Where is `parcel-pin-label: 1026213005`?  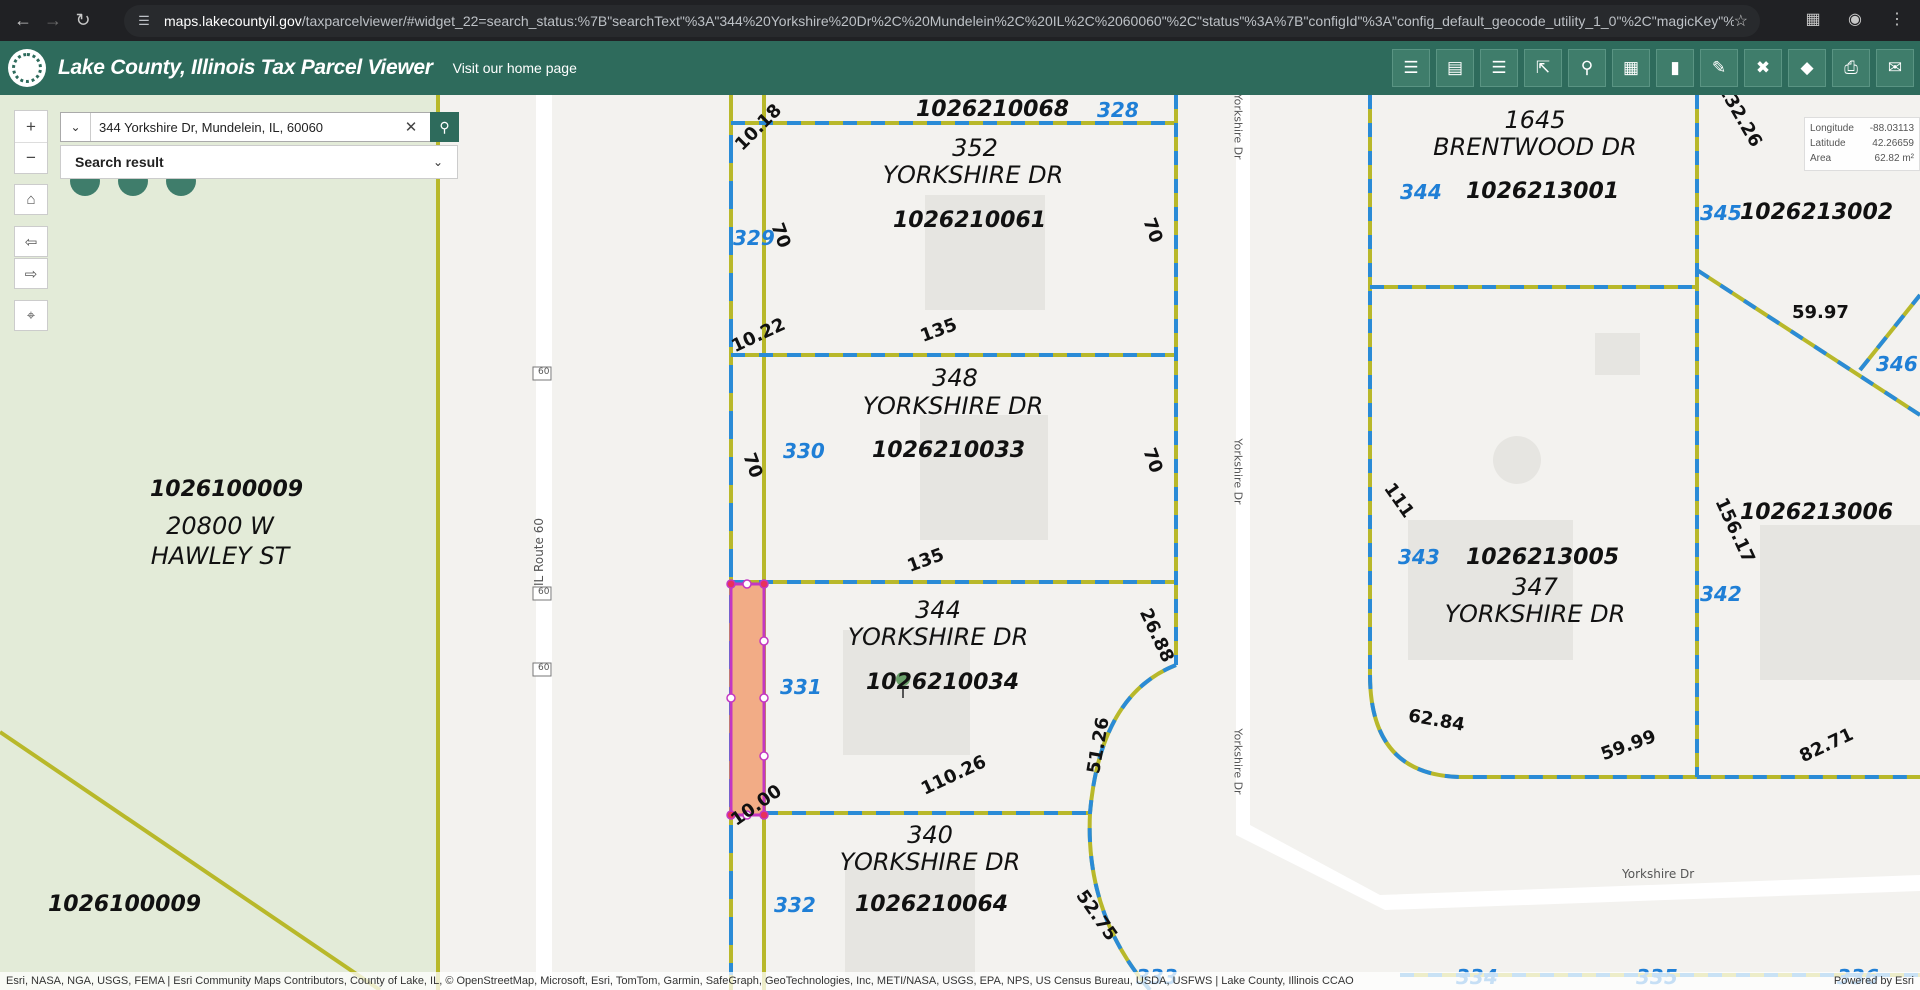
parcel-pin-label: 1026213005 is located at coordinates (1543, 557).